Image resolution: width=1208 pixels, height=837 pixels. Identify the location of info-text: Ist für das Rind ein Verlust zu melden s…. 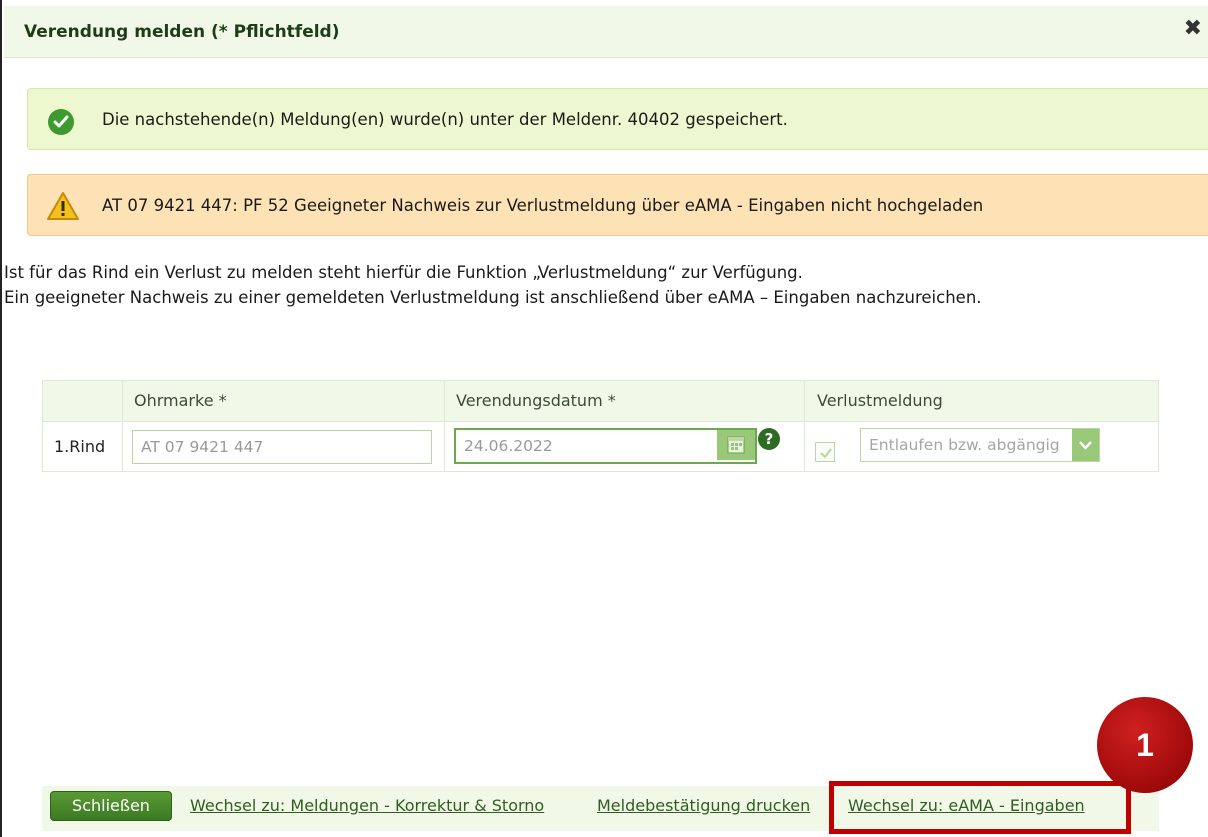
(493, 285).